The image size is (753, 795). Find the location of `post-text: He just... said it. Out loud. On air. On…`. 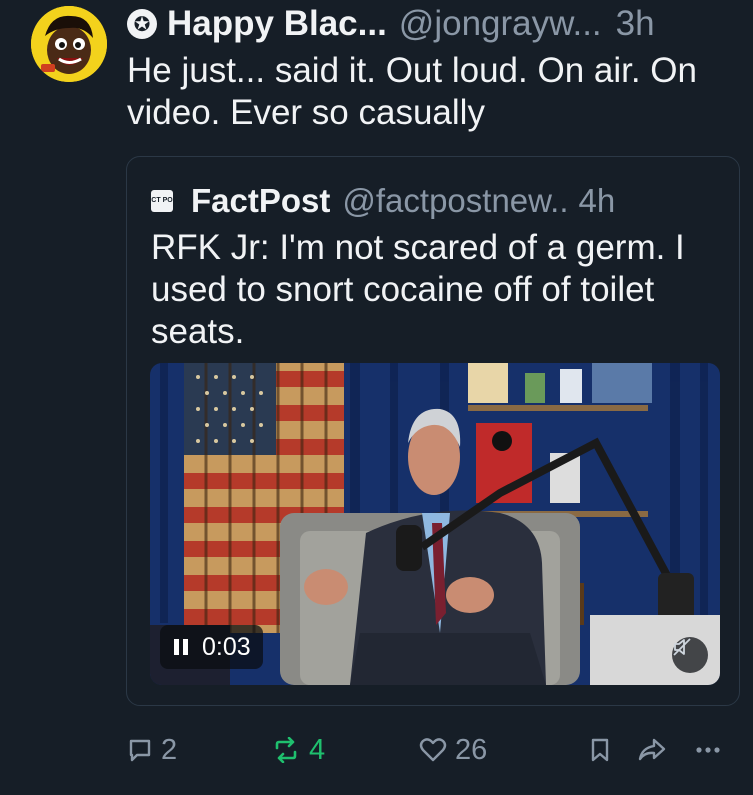

post-text: He just... said it. Out loud. On air. On… is located at coordinates (412, 91).